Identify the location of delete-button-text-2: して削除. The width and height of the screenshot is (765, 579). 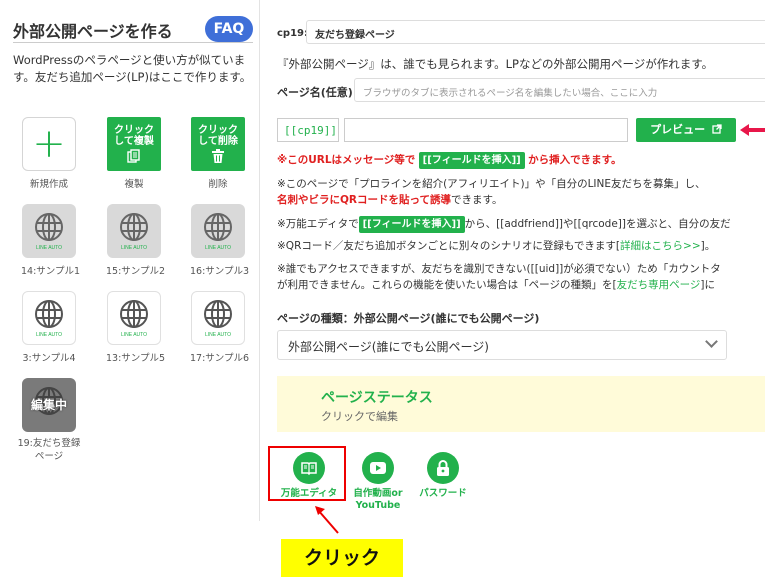
(218, 141).